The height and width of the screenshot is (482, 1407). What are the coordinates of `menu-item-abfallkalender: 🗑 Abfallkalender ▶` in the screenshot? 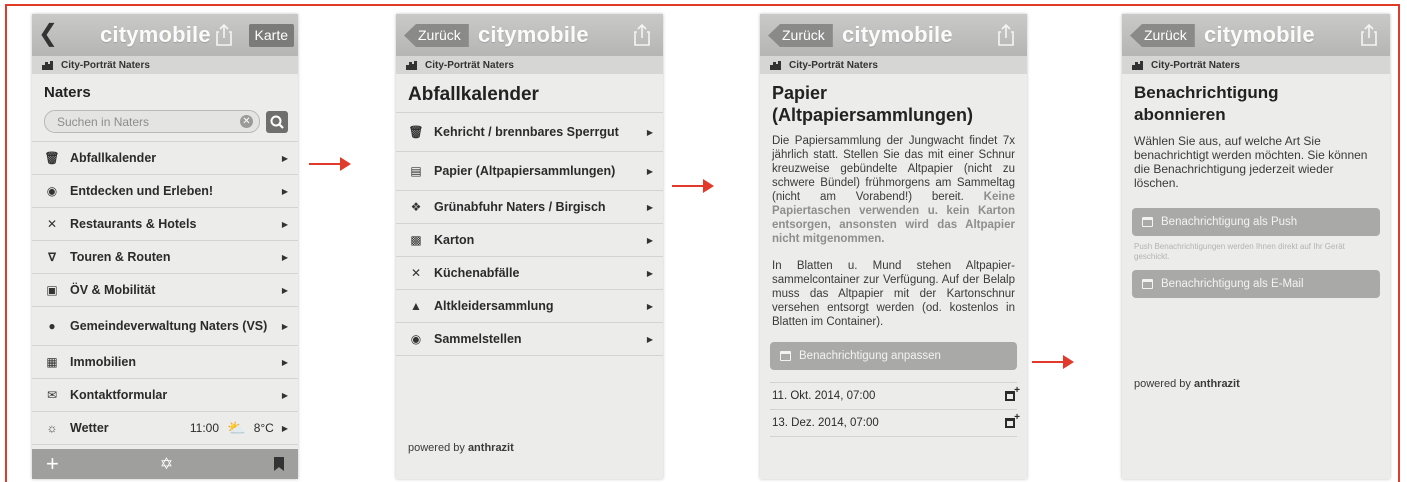 It's located at (165, 158).